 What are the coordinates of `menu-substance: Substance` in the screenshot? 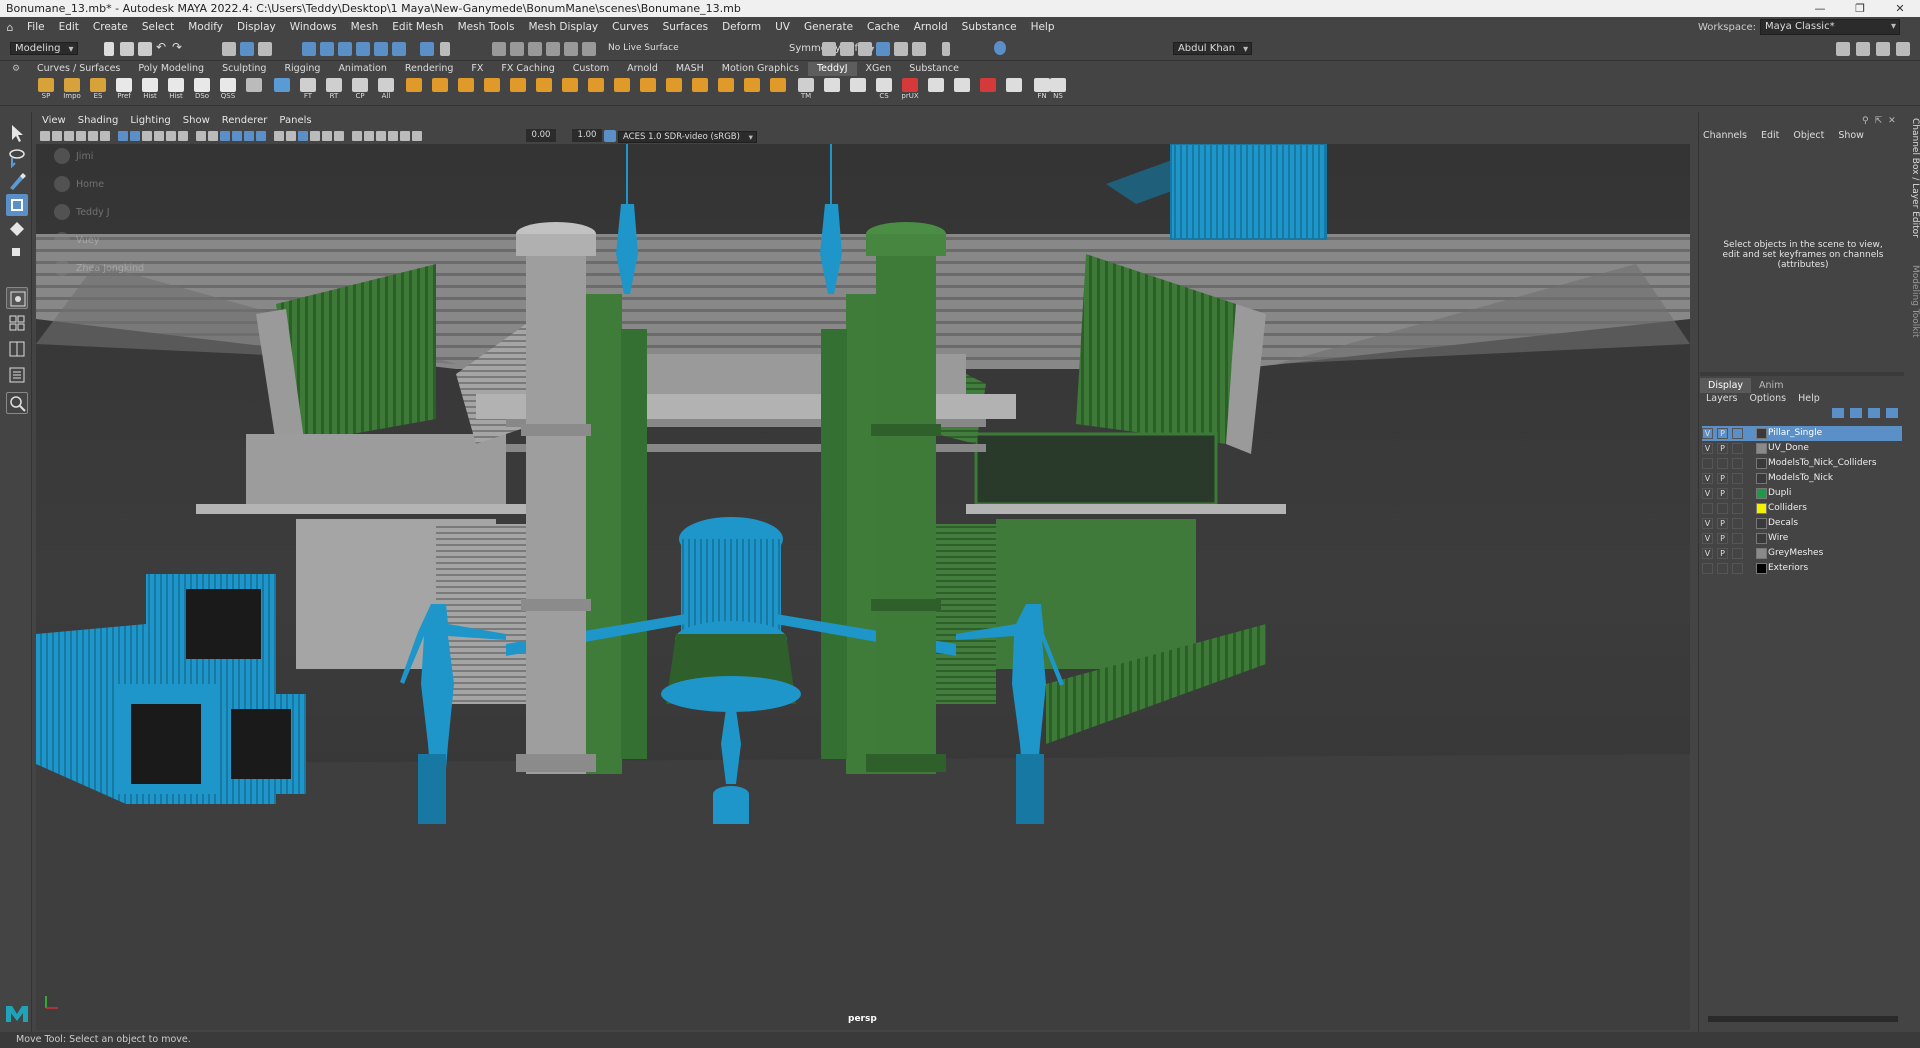 It's located at (989, 27).